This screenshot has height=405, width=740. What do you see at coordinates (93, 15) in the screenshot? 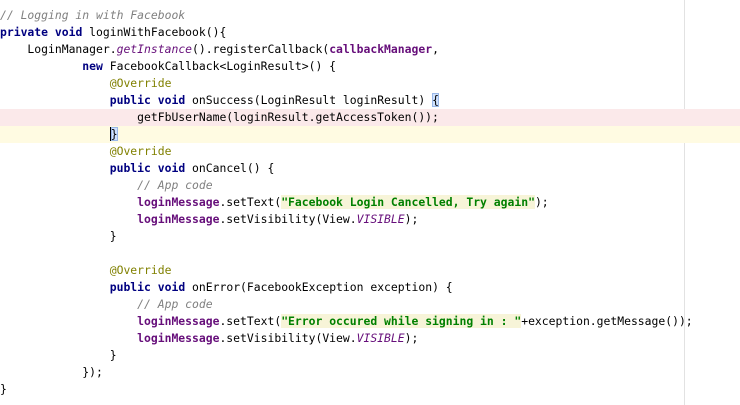
I see `code-token: // Logging in with Facebook` at bounding box center [93, 15].